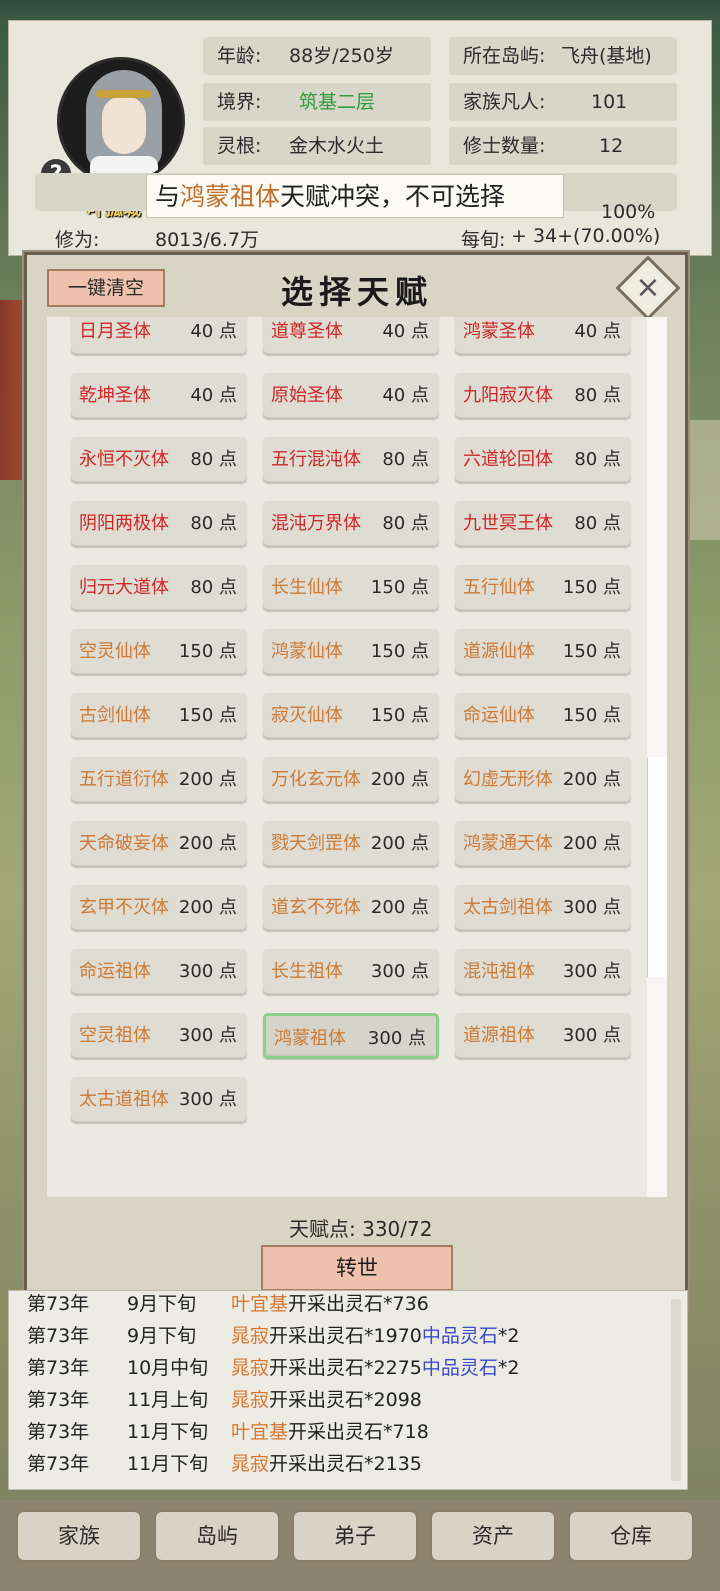 This screenshot has height=1591, width=720. What do you see at coordinates (543, 972) in the screenshot?
I see `talent-item: 混沌祖体 300 点` at bounding box center [543, 972].